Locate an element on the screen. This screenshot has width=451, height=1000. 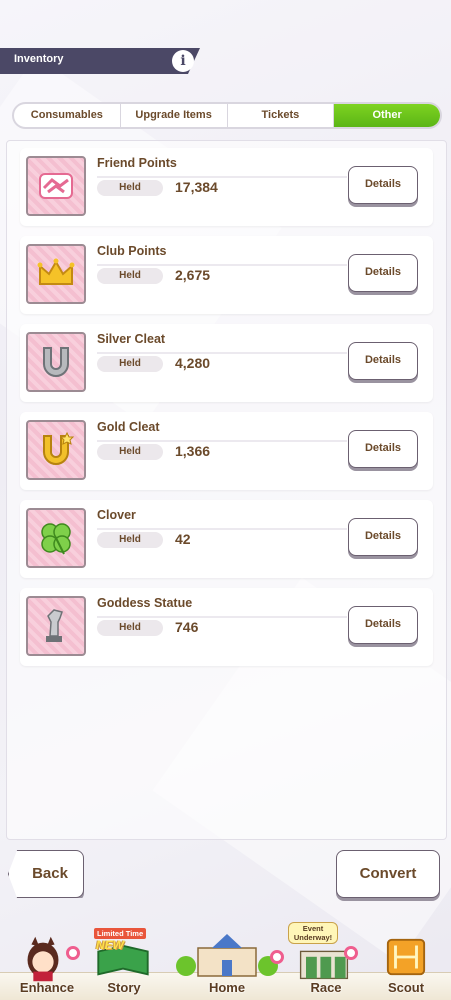
nav-label: Race is located at coordinates (326, 987).